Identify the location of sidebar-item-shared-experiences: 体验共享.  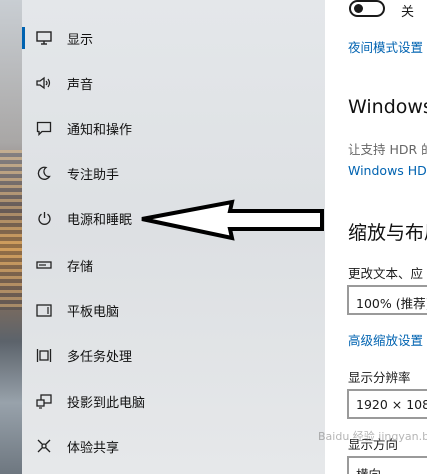
(173, 446).